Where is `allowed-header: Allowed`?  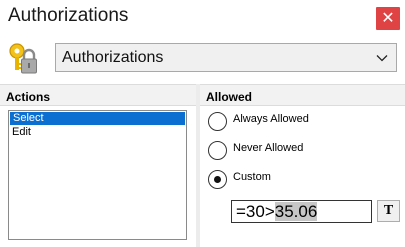
allowed-header: Allowed is located at coordinates (302, 95).